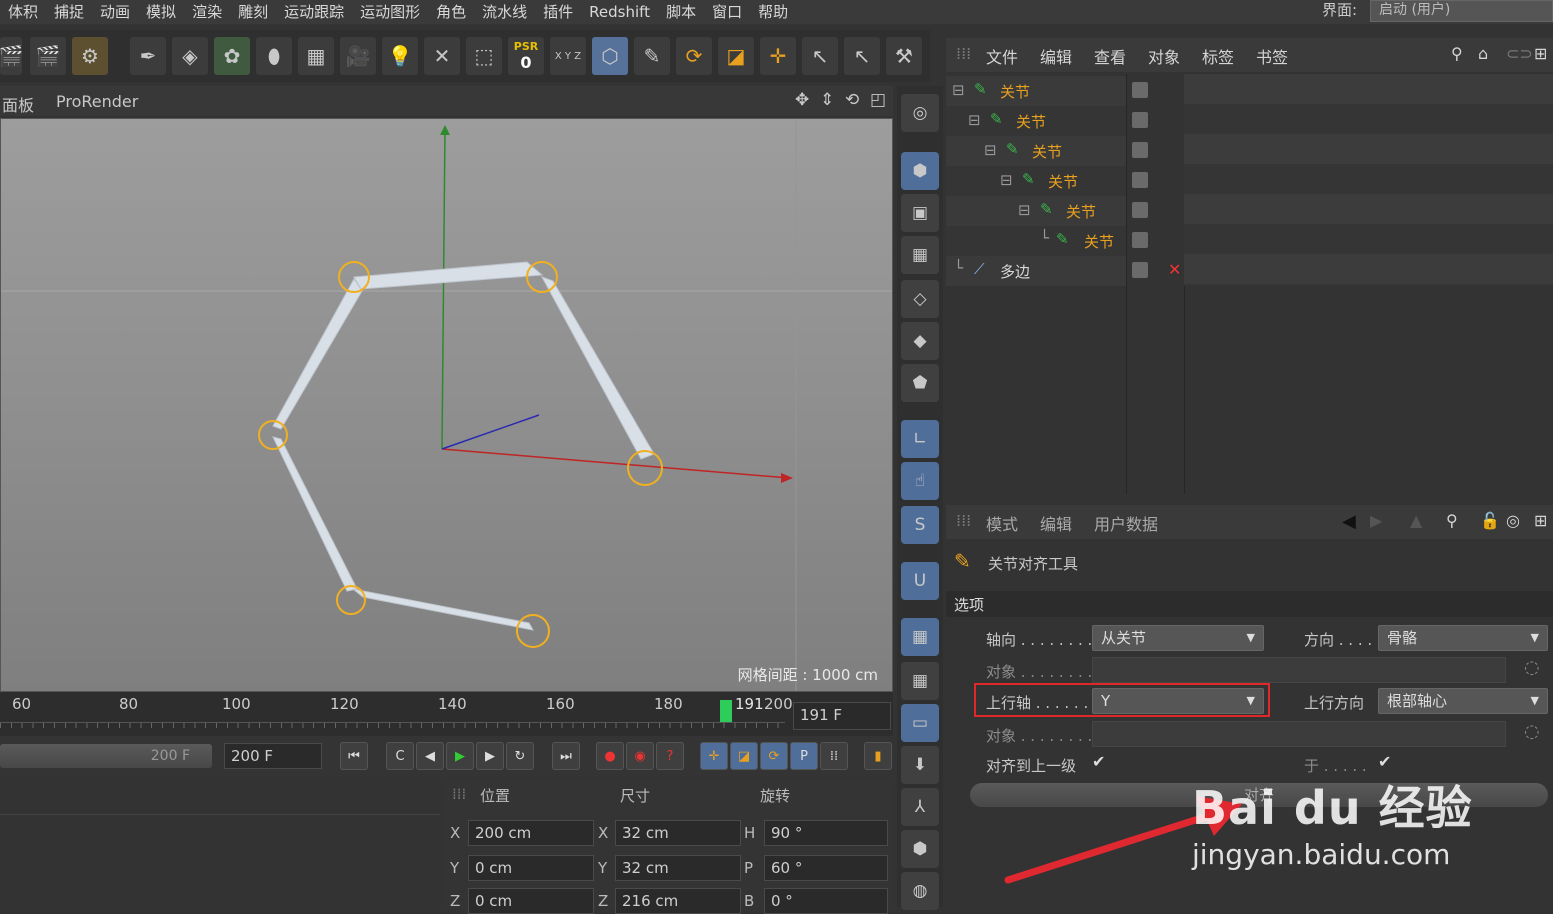  I want to click on viewport-maximize-icon: ◰, so click(878, 100).